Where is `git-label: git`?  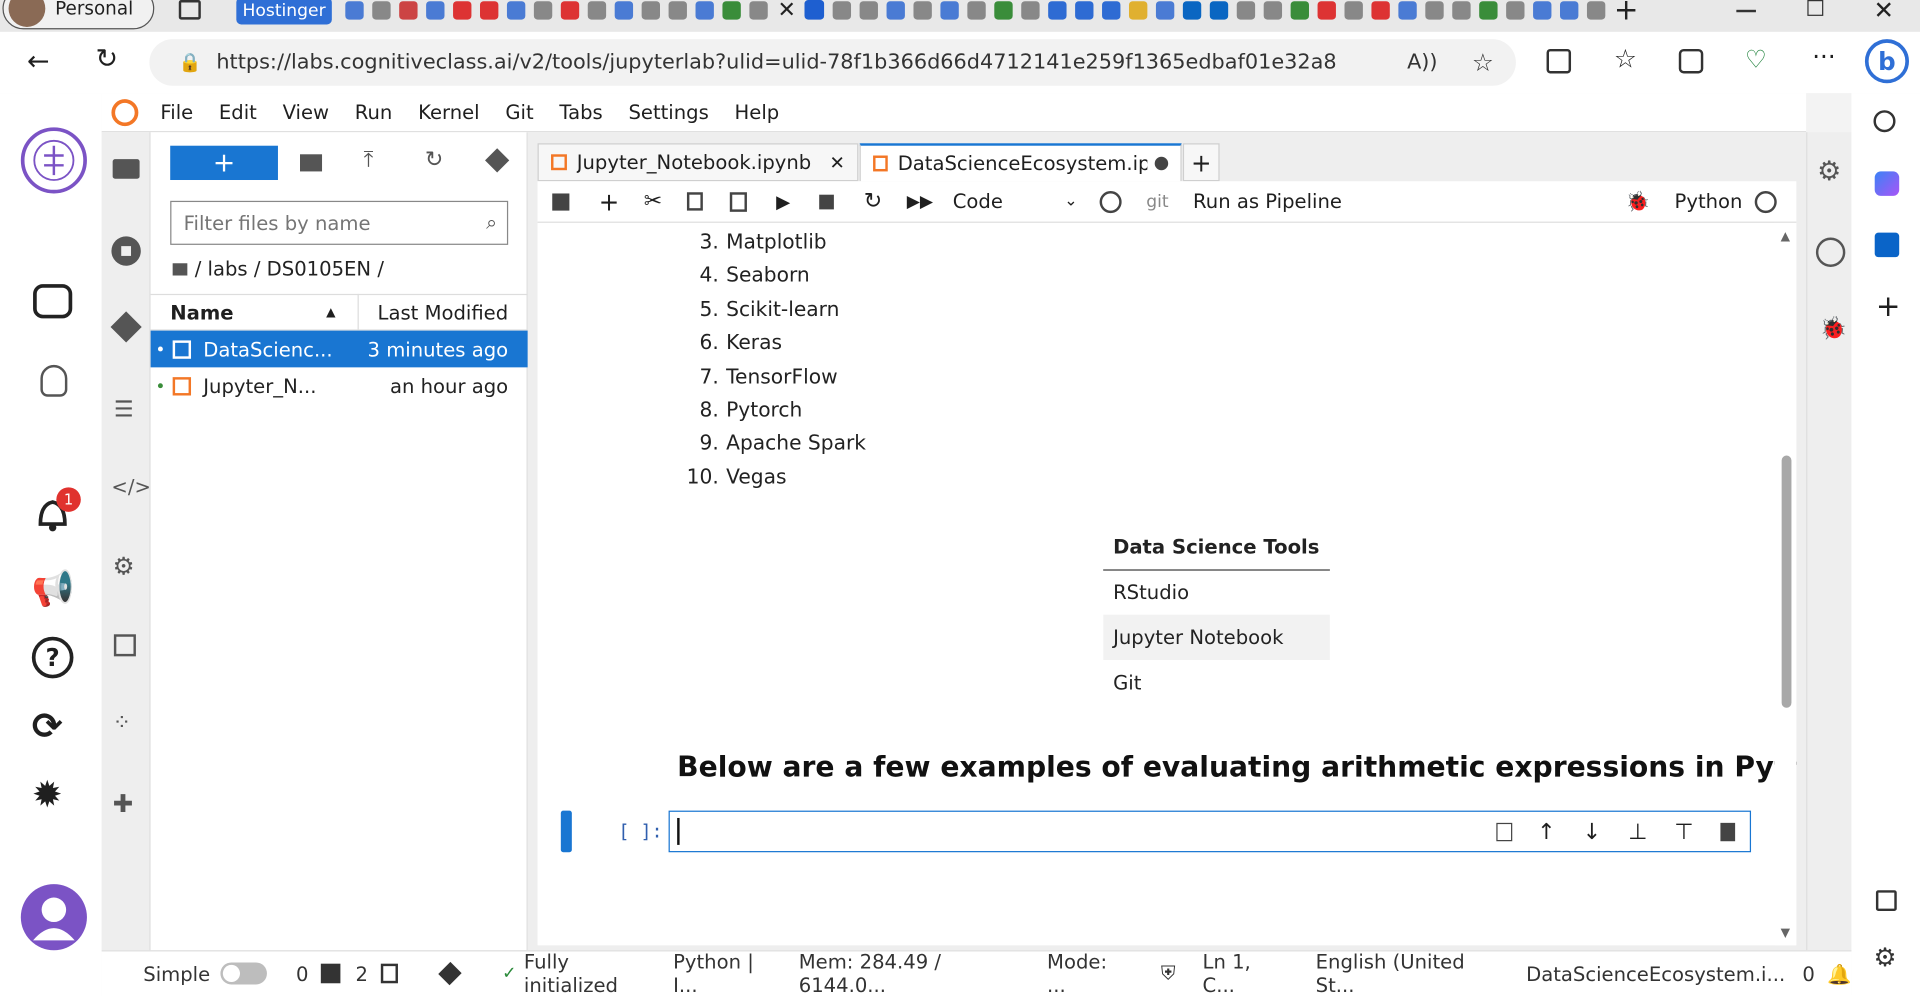 git-label: git is located at coordinates (1157, 202).